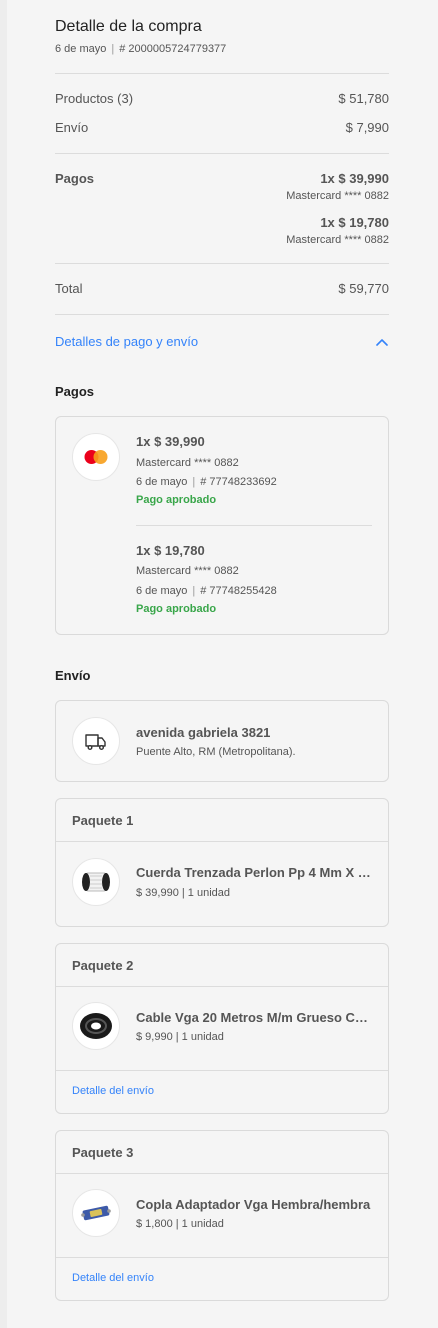  Describe the element at coordinates (222, 127) in the screenshot. I see `shipping-row: Envío $ 7,990` at that location.